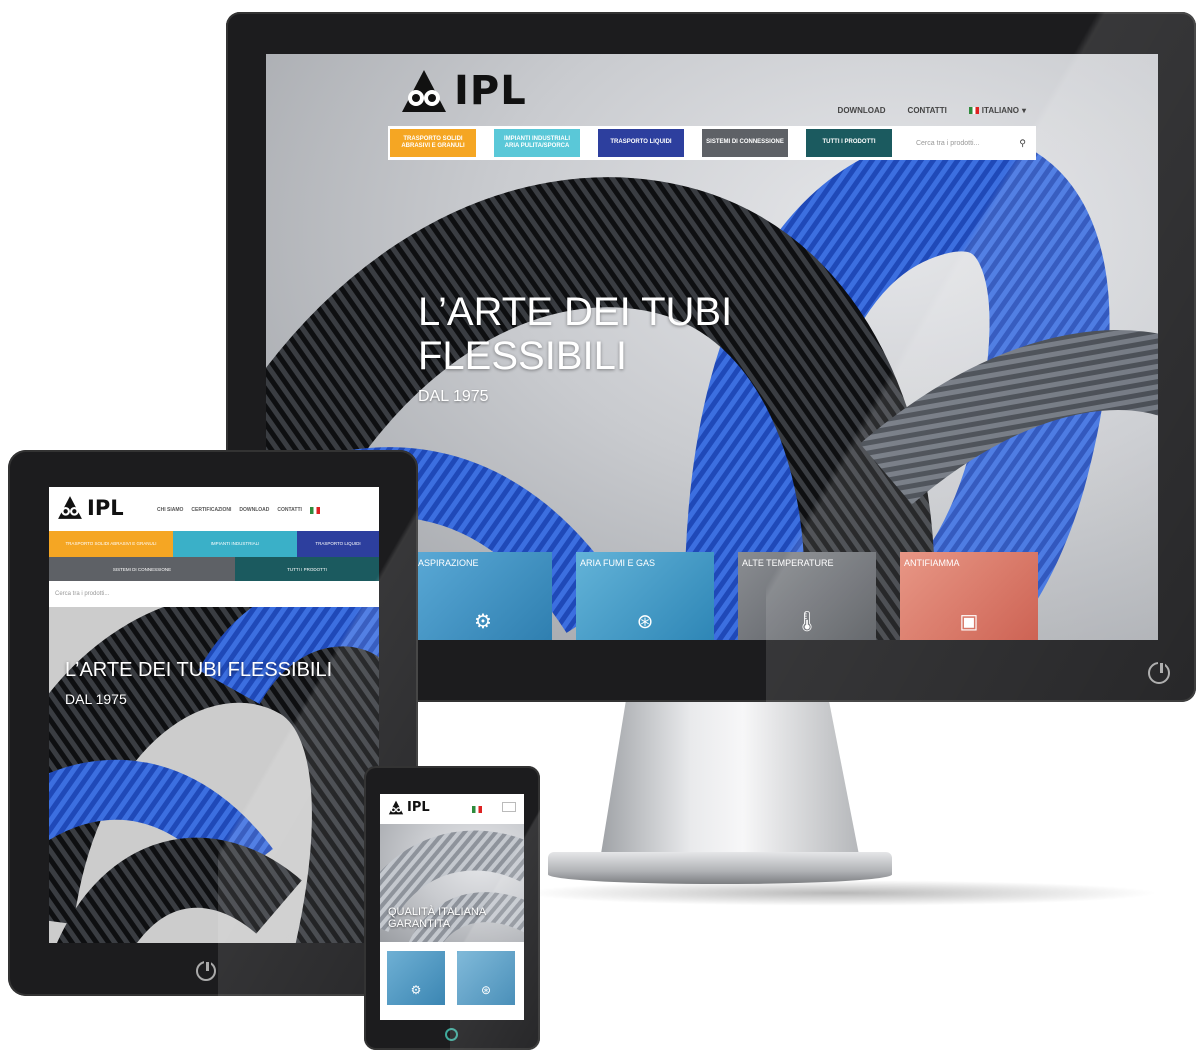 This screenshot has width=1196, height=1051. Describe the element at coordinates (1022, 143) in the screenshot. I see `search-icon: ⚲` at that location.